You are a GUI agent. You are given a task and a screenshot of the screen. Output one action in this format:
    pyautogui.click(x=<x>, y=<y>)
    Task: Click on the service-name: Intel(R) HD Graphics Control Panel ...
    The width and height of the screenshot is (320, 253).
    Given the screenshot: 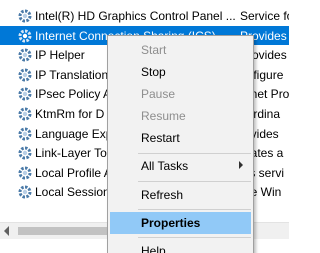 What is the action you would take?
    pyautogui.click(x=135, y=16)
    